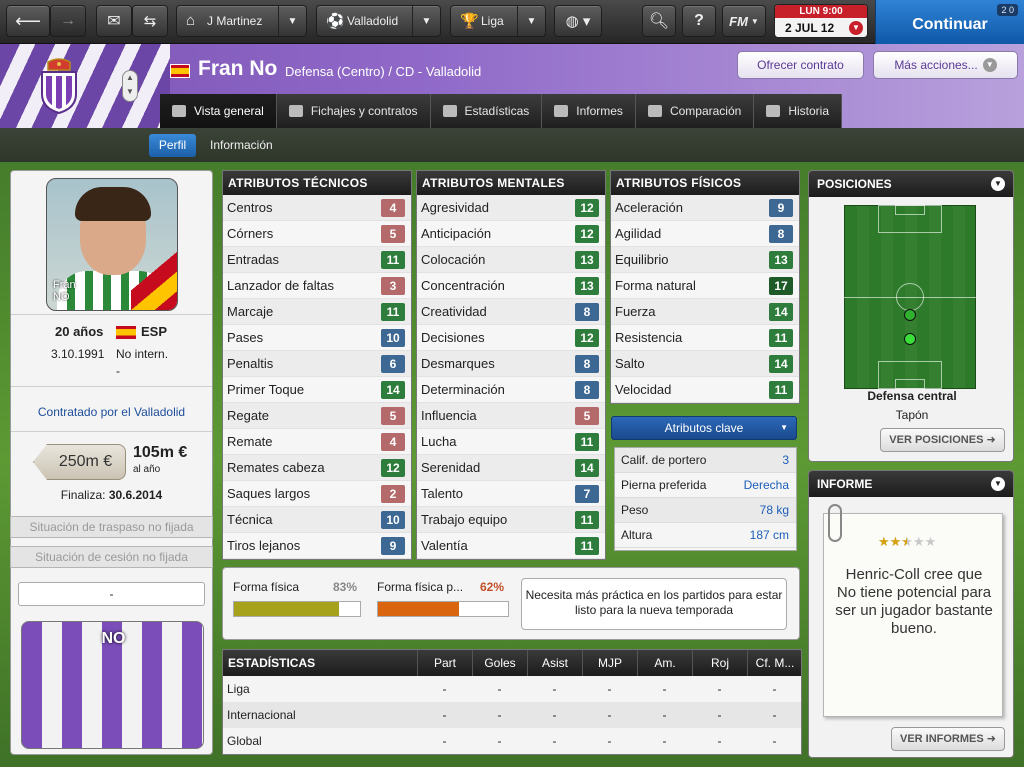 The image size is (1024, 767). I want to click on attribute-row: Lanzador de faltas 3, so click(317, 286).